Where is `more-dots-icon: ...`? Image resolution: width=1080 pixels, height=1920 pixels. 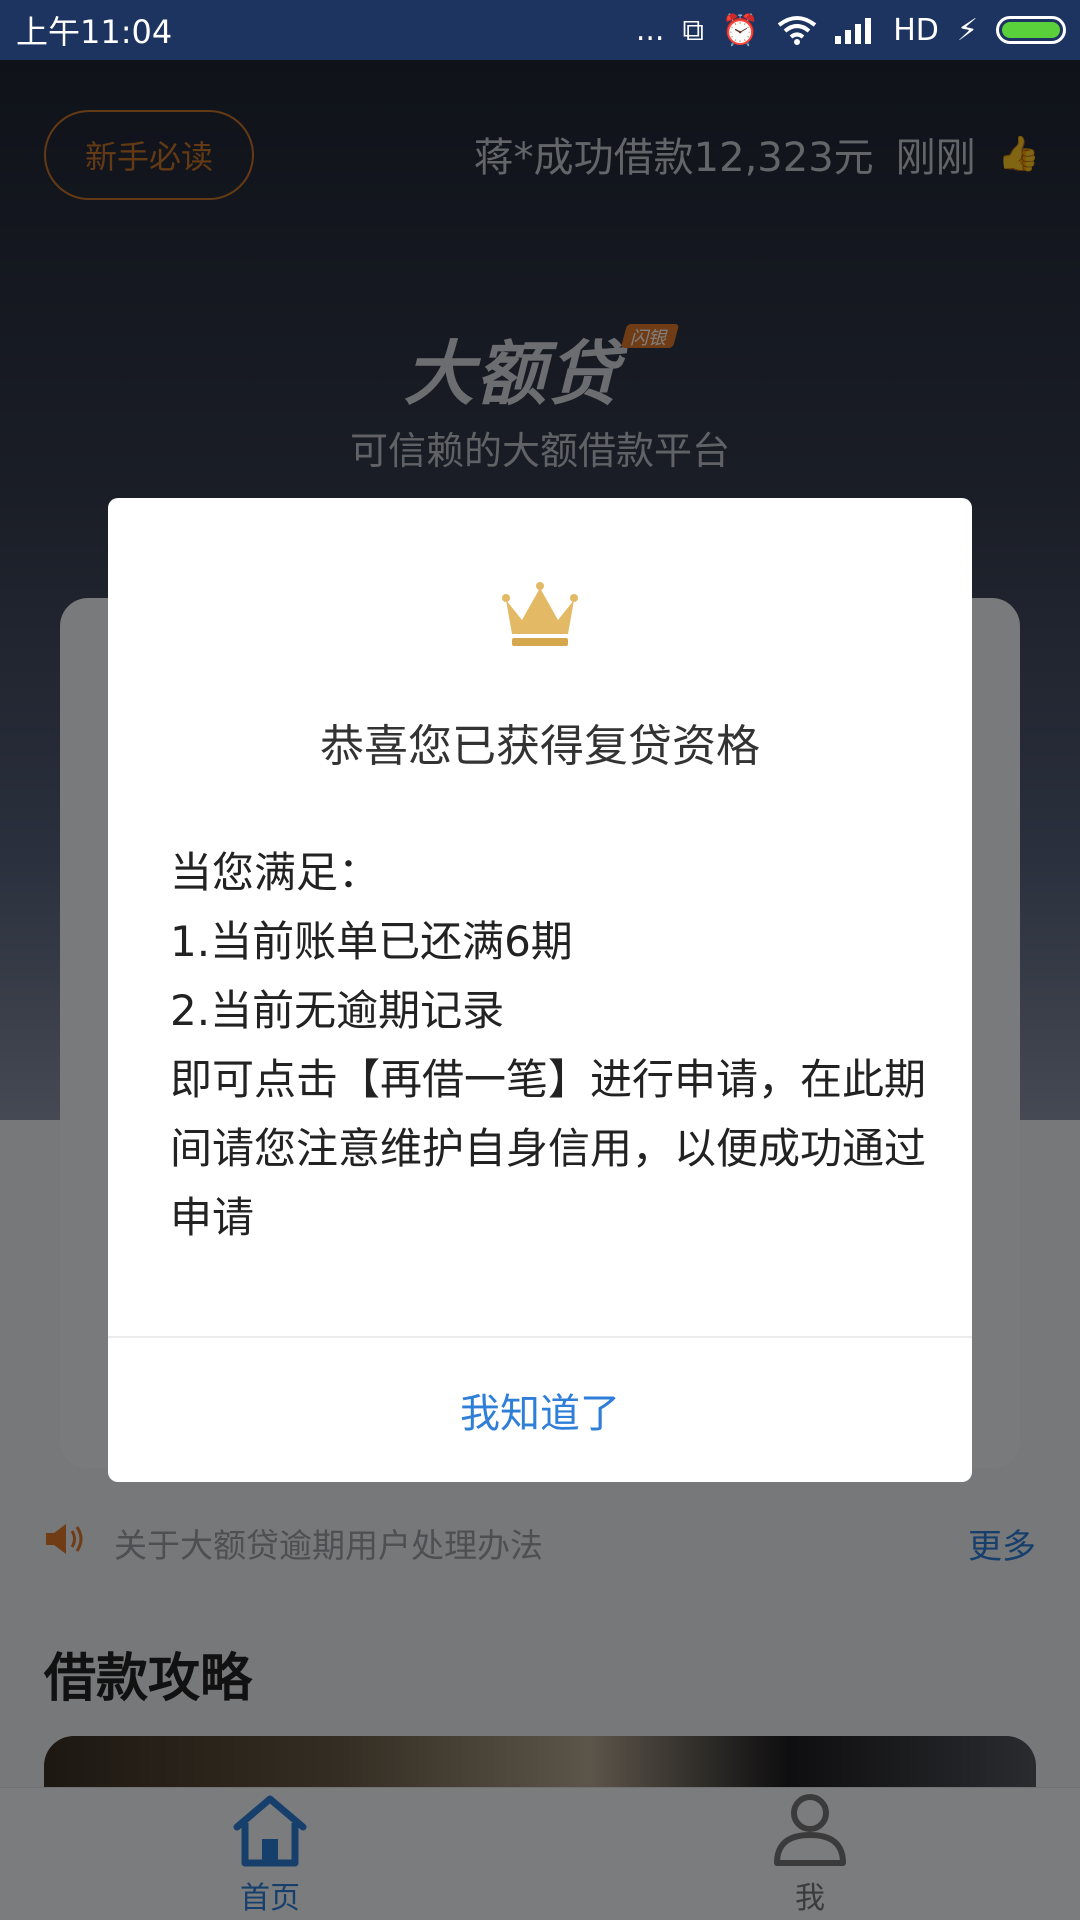
more-dots-icon: ... is located at coordinates (650, 30).